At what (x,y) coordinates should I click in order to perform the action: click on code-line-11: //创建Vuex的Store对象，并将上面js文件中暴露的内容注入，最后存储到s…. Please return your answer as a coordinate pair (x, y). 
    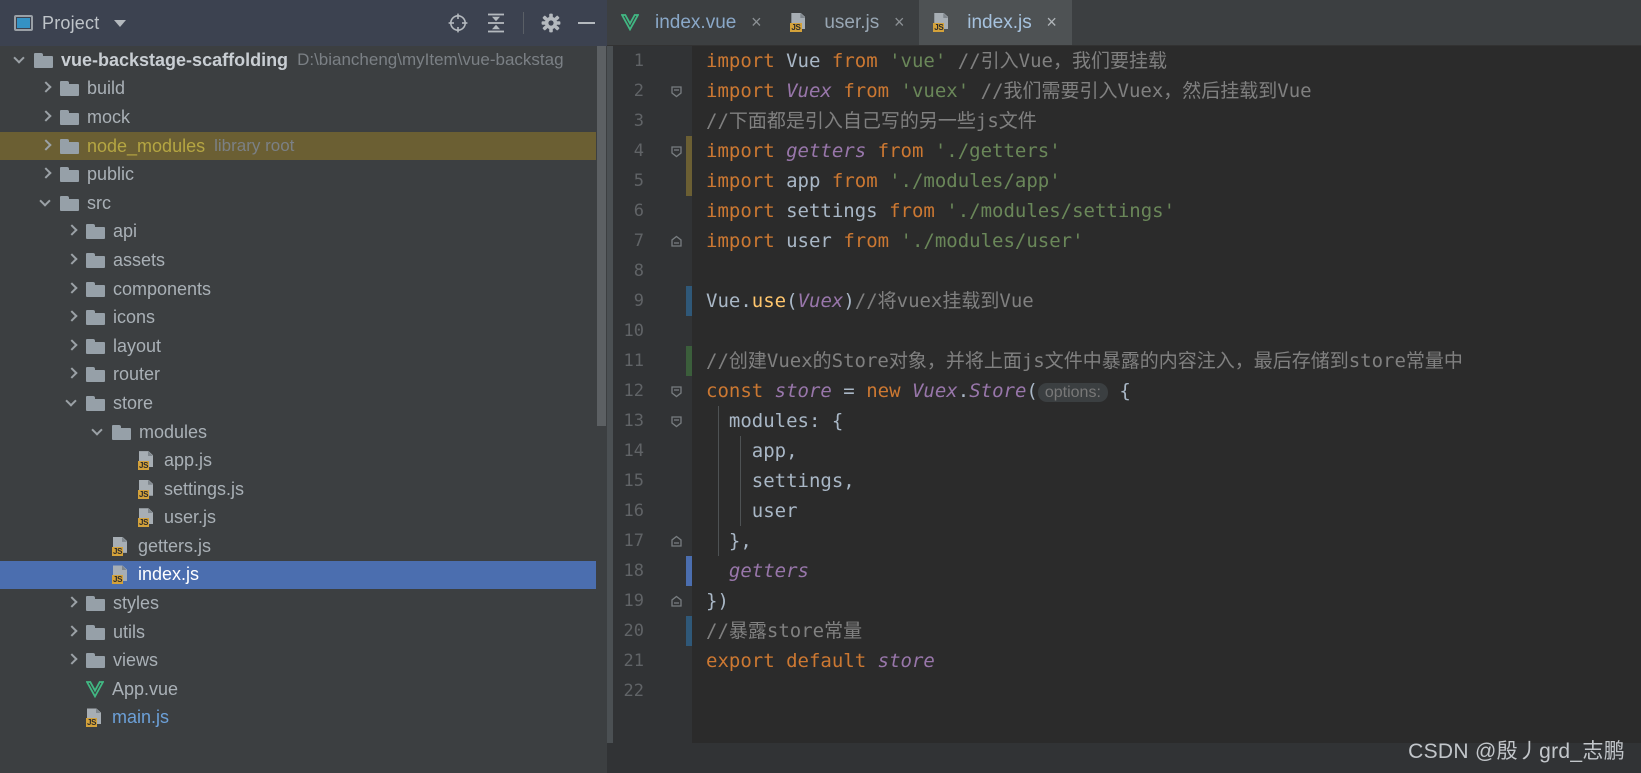
    Looking at the image, I should click on (1084, 361).